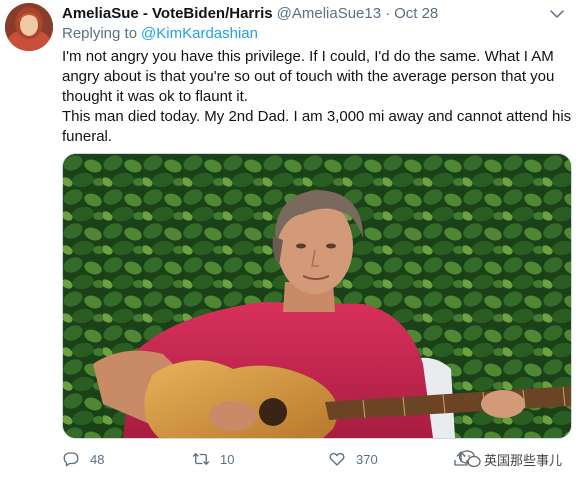 The height and width of the screenshot is (479, 586). What do you see at coordinates (97, 459) in the screenshot?
I see `reply-count: 48` at bounding box center [97, 459].